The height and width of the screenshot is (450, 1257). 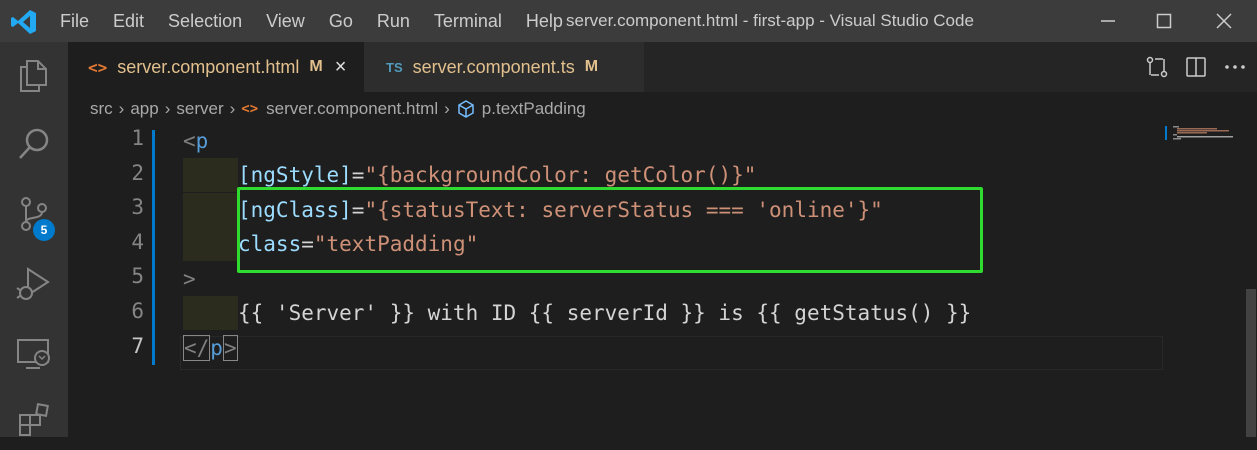 I want to click on line-number: 2, so click(x=137, y=173).